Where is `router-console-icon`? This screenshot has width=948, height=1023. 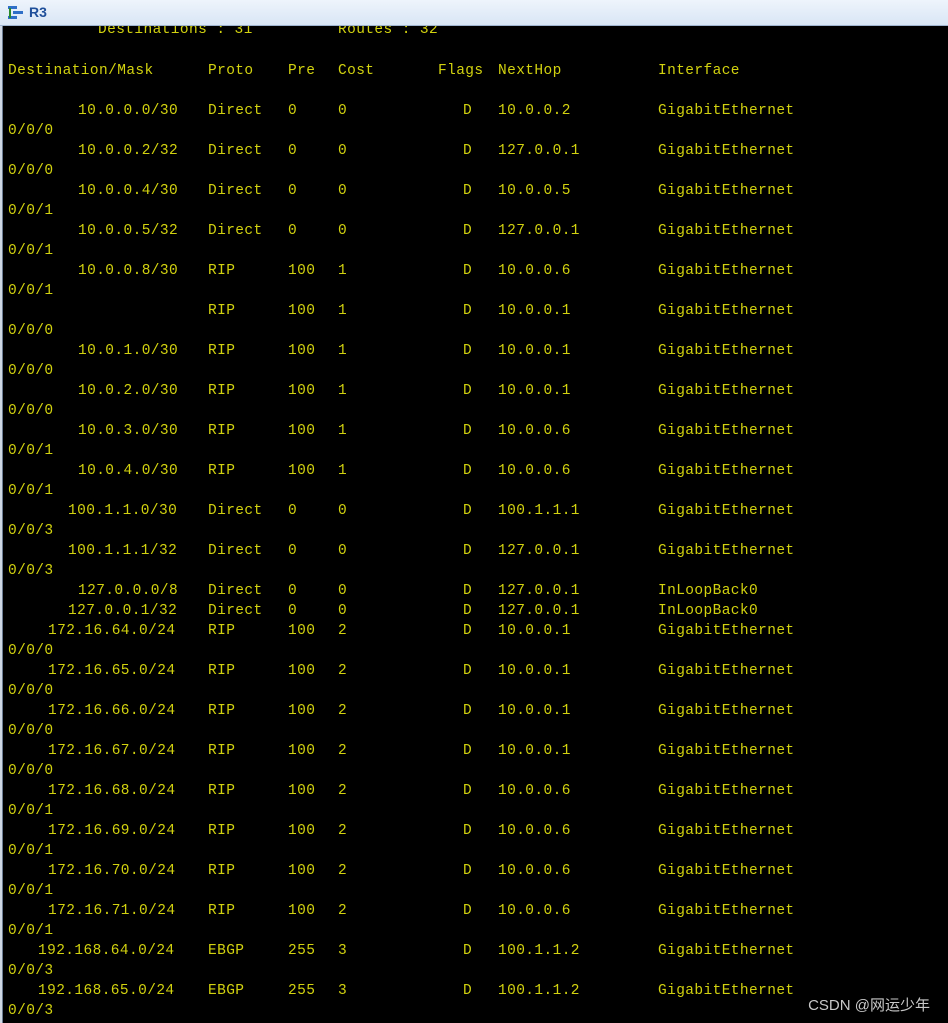 router-console-icon is located at coordinates (15, 12).